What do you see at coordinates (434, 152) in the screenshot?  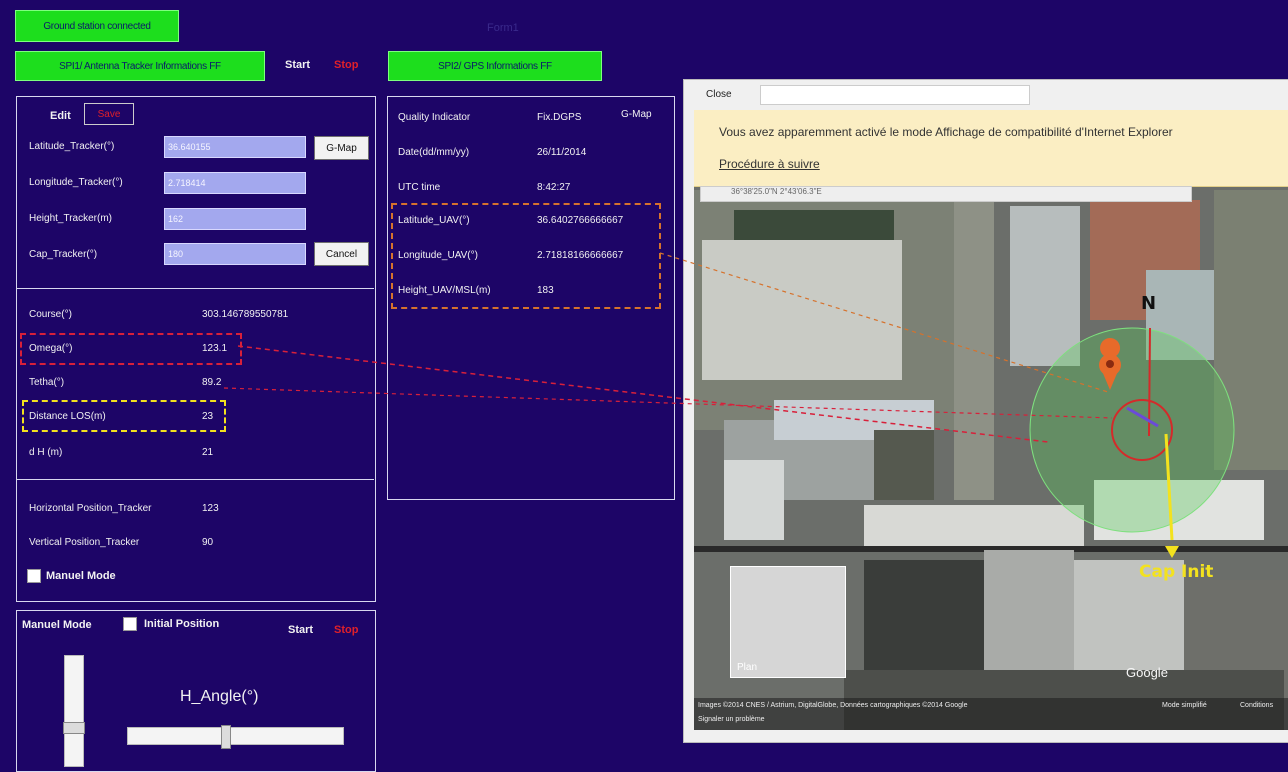 I see `date-label: Date(dd/mm/yy)` at bounding box center [434, 152].